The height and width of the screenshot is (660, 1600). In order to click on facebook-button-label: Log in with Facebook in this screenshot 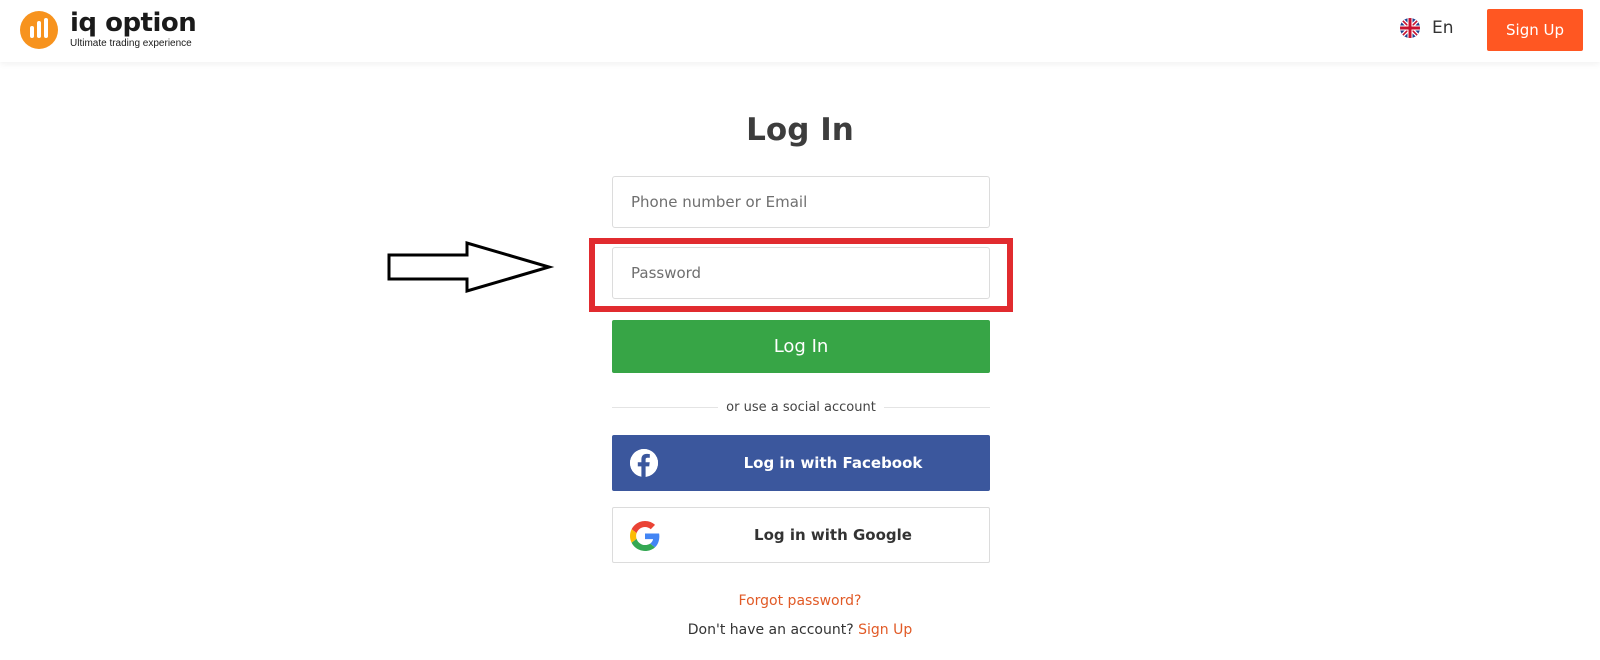, I will do `click(833, 463)`.